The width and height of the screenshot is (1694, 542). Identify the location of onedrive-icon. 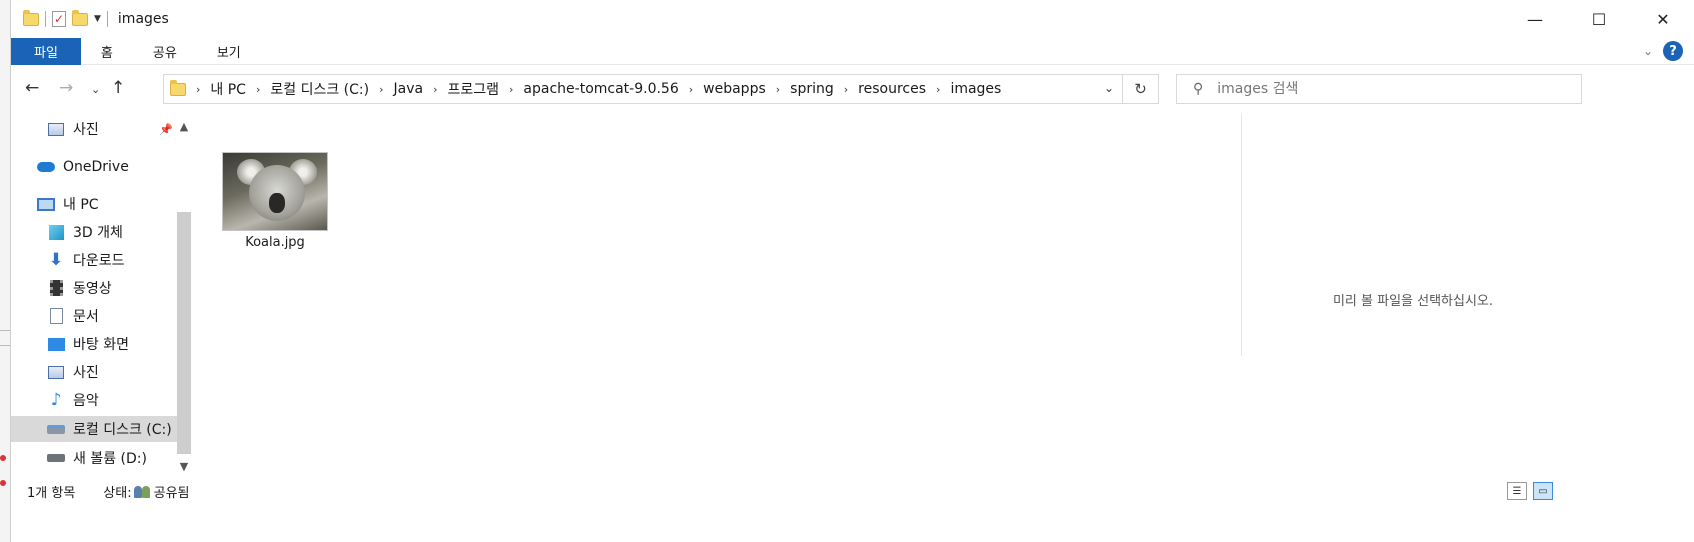
(46, 167).